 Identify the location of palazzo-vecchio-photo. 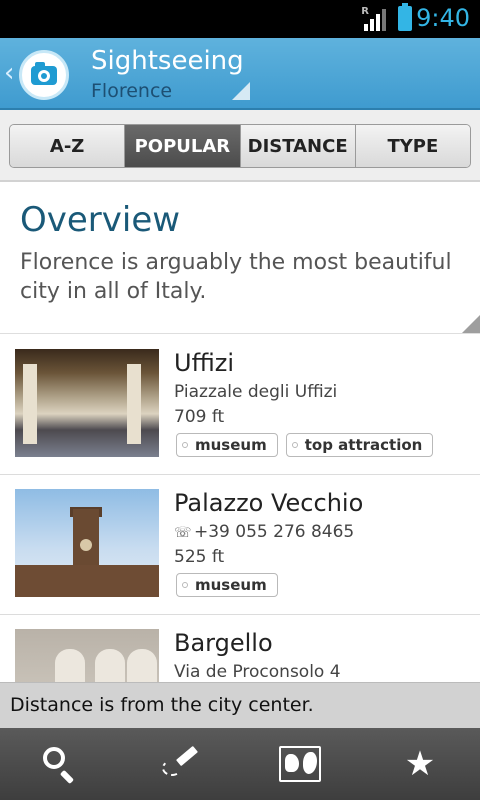
(87, 543).